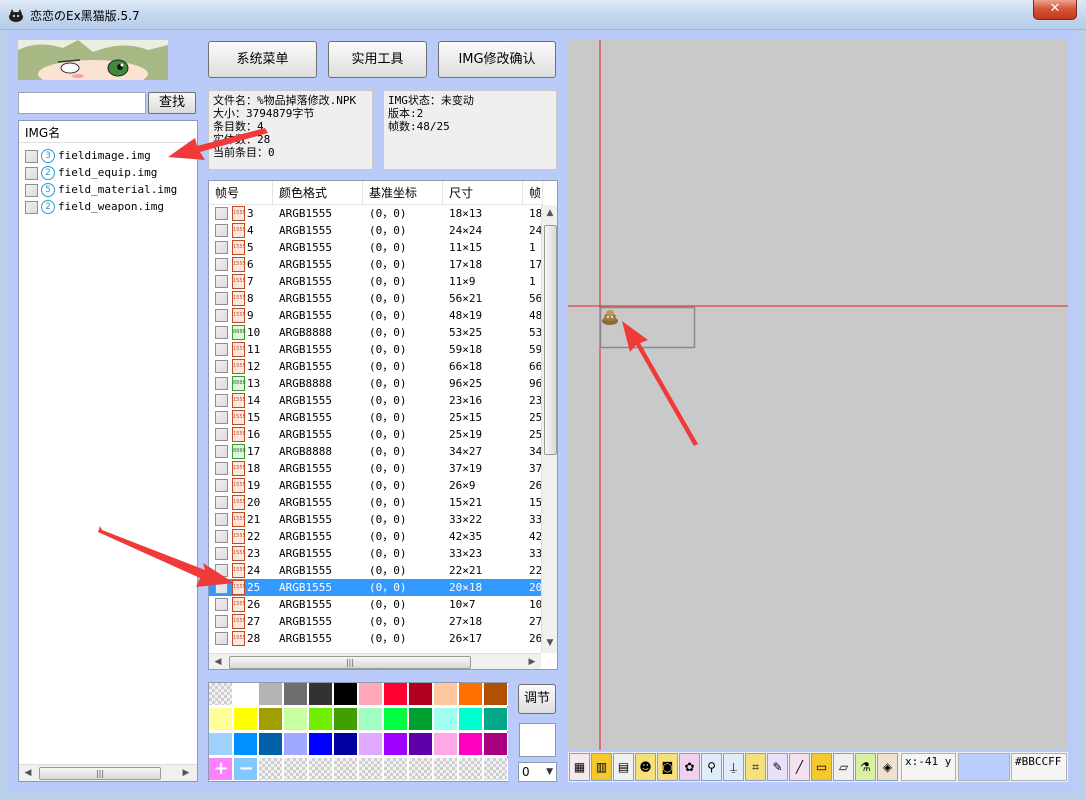  I want to click on tag-icon: ◈, so click(887, 767).